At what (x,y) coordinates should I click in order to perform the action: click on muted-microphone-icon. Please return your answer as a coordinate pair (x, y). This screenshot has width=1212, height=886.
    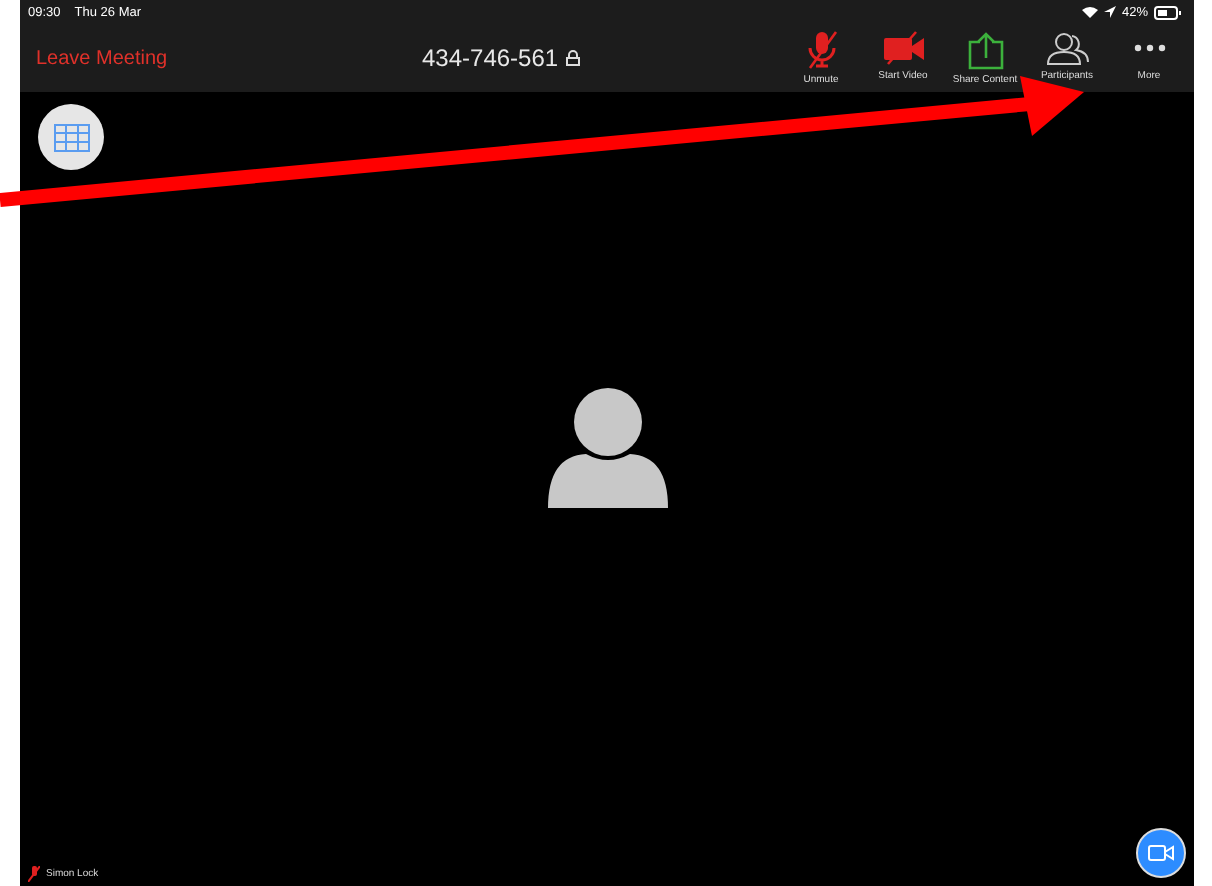
    Looking at the image, I should click on (821, 50).